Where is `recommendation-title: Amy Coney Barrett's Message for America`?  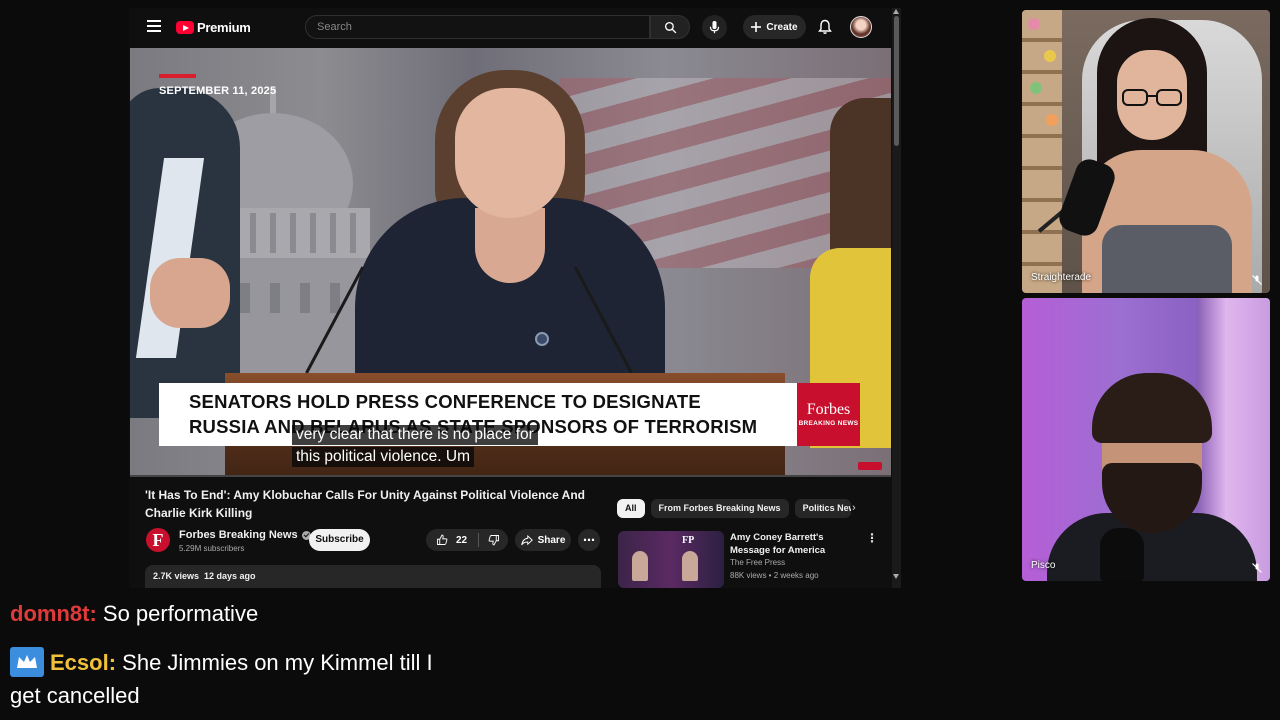
recommendation-title: Amy Coney Barrett's Message for America is located at coordinates (795, 544).